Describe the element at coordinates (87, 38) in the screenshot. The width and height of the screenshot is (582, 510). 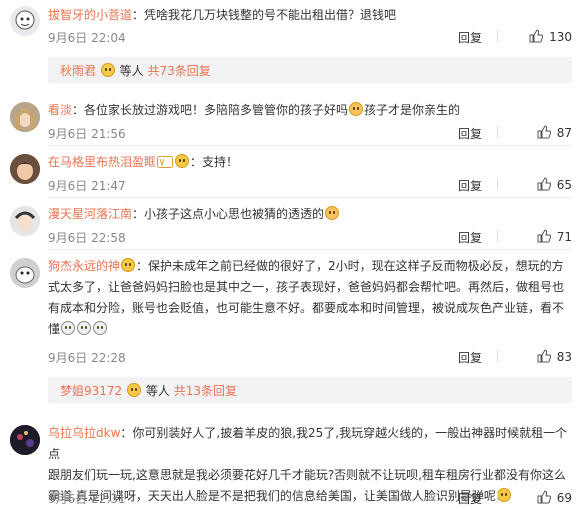
I see `comment-time: 9月6日 22:04` at that location.